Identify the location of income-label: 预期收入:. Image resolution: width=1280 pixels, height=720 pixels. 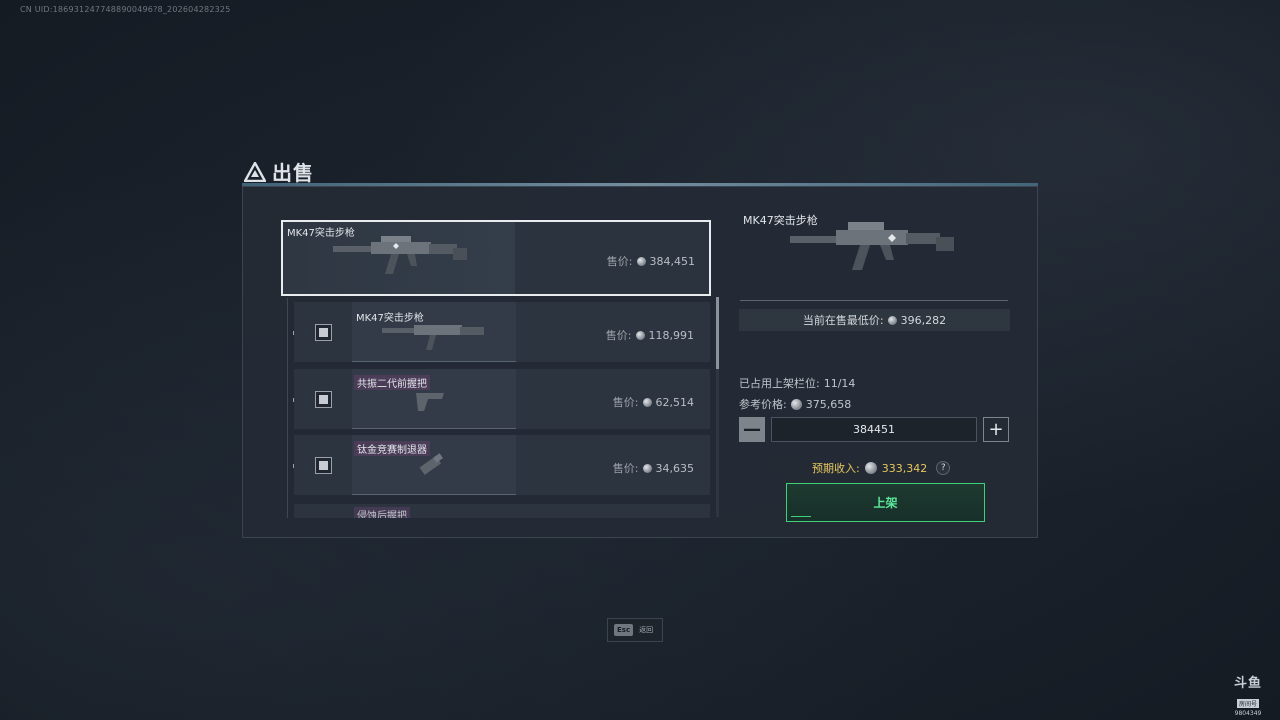
(836, 468).